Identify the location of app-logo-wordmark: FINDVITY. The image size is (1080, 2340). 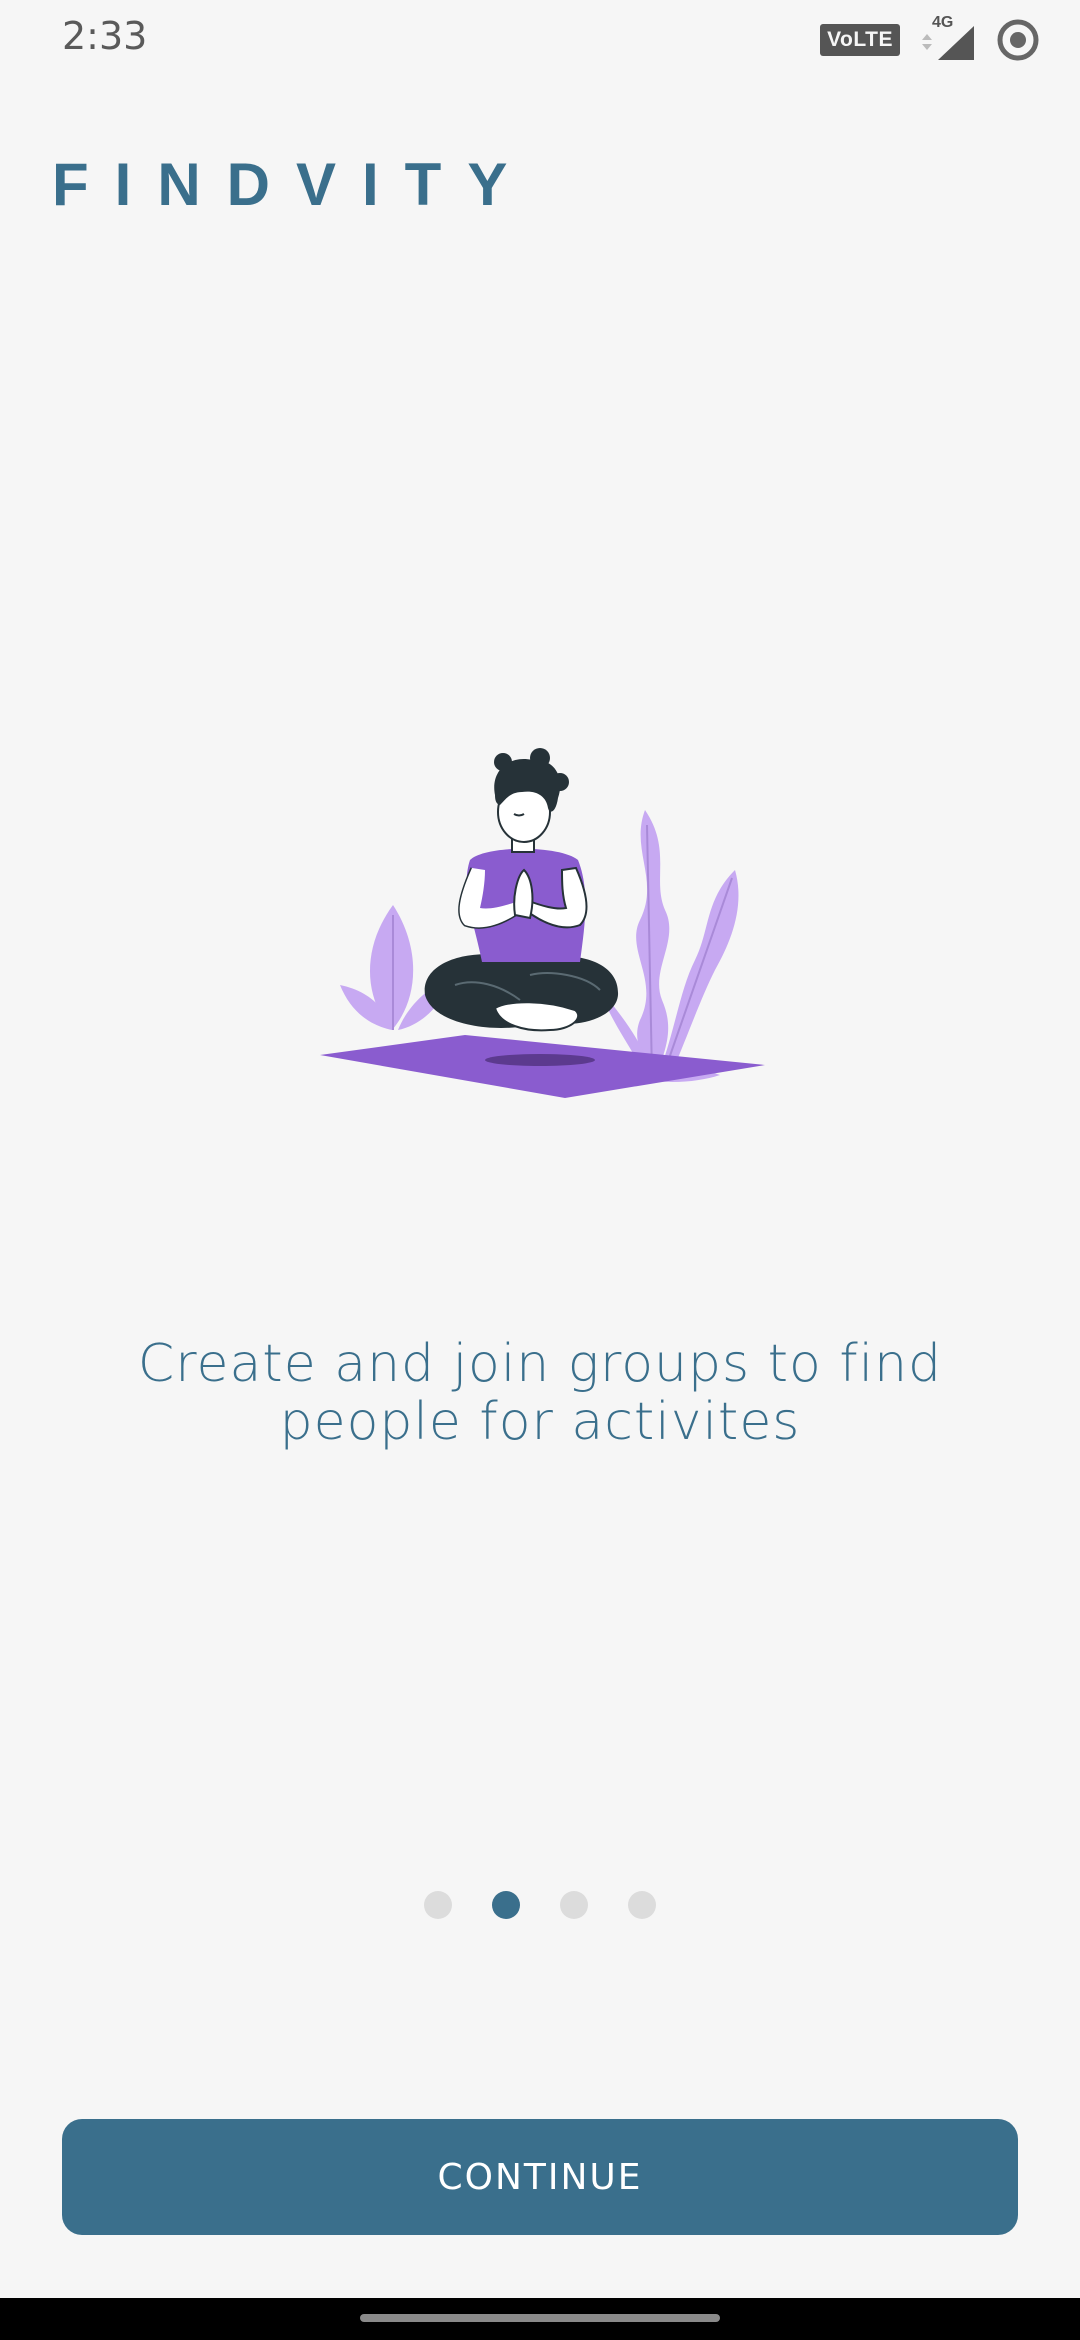
(293, 184).